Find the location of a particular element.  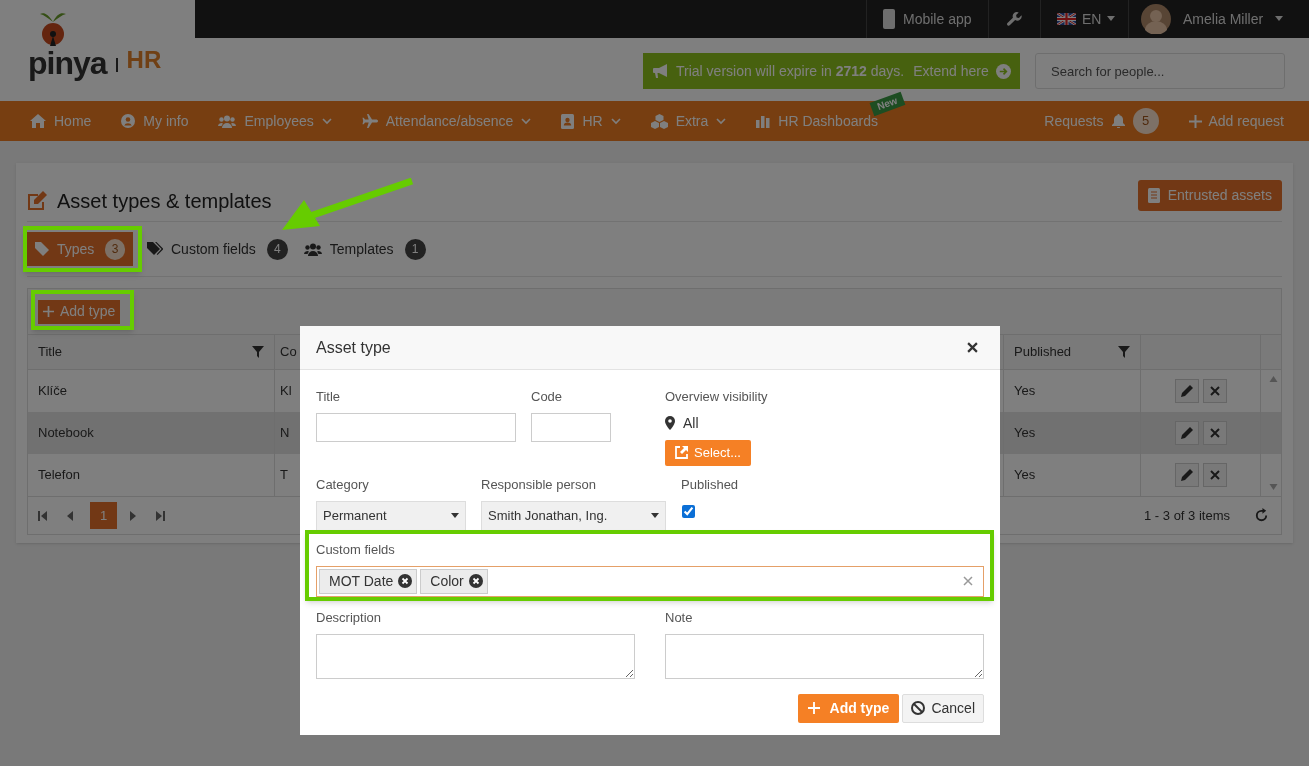

user-circle-icon is located at coordinates (128, 121).